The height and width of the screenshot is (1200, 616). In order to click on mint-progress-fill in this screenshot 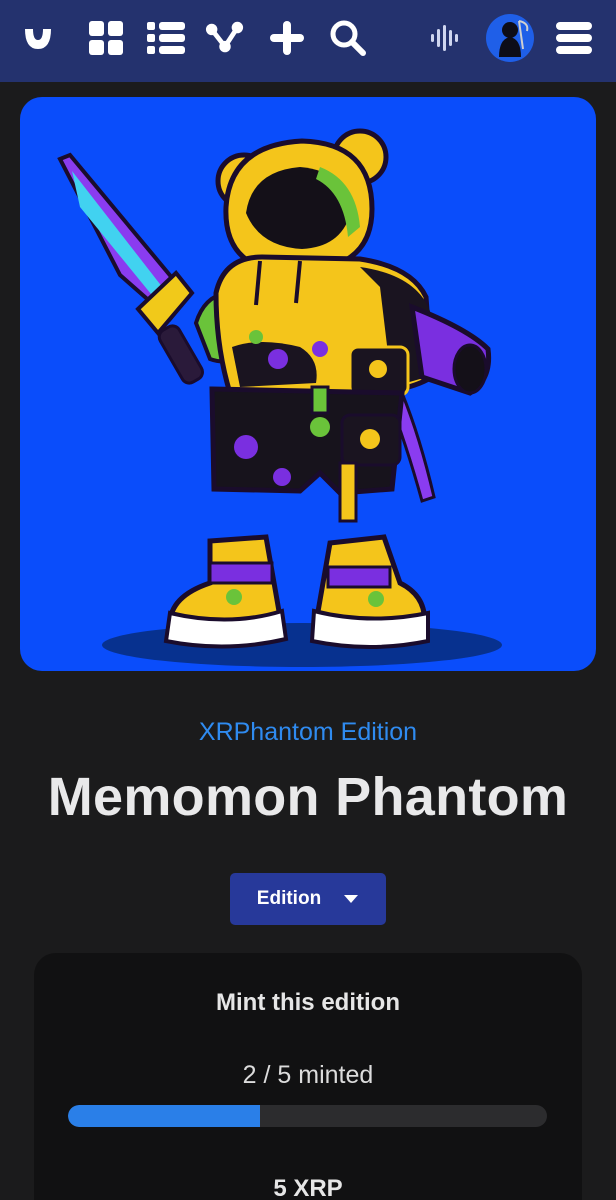, I will do `click(164, 1116)`.